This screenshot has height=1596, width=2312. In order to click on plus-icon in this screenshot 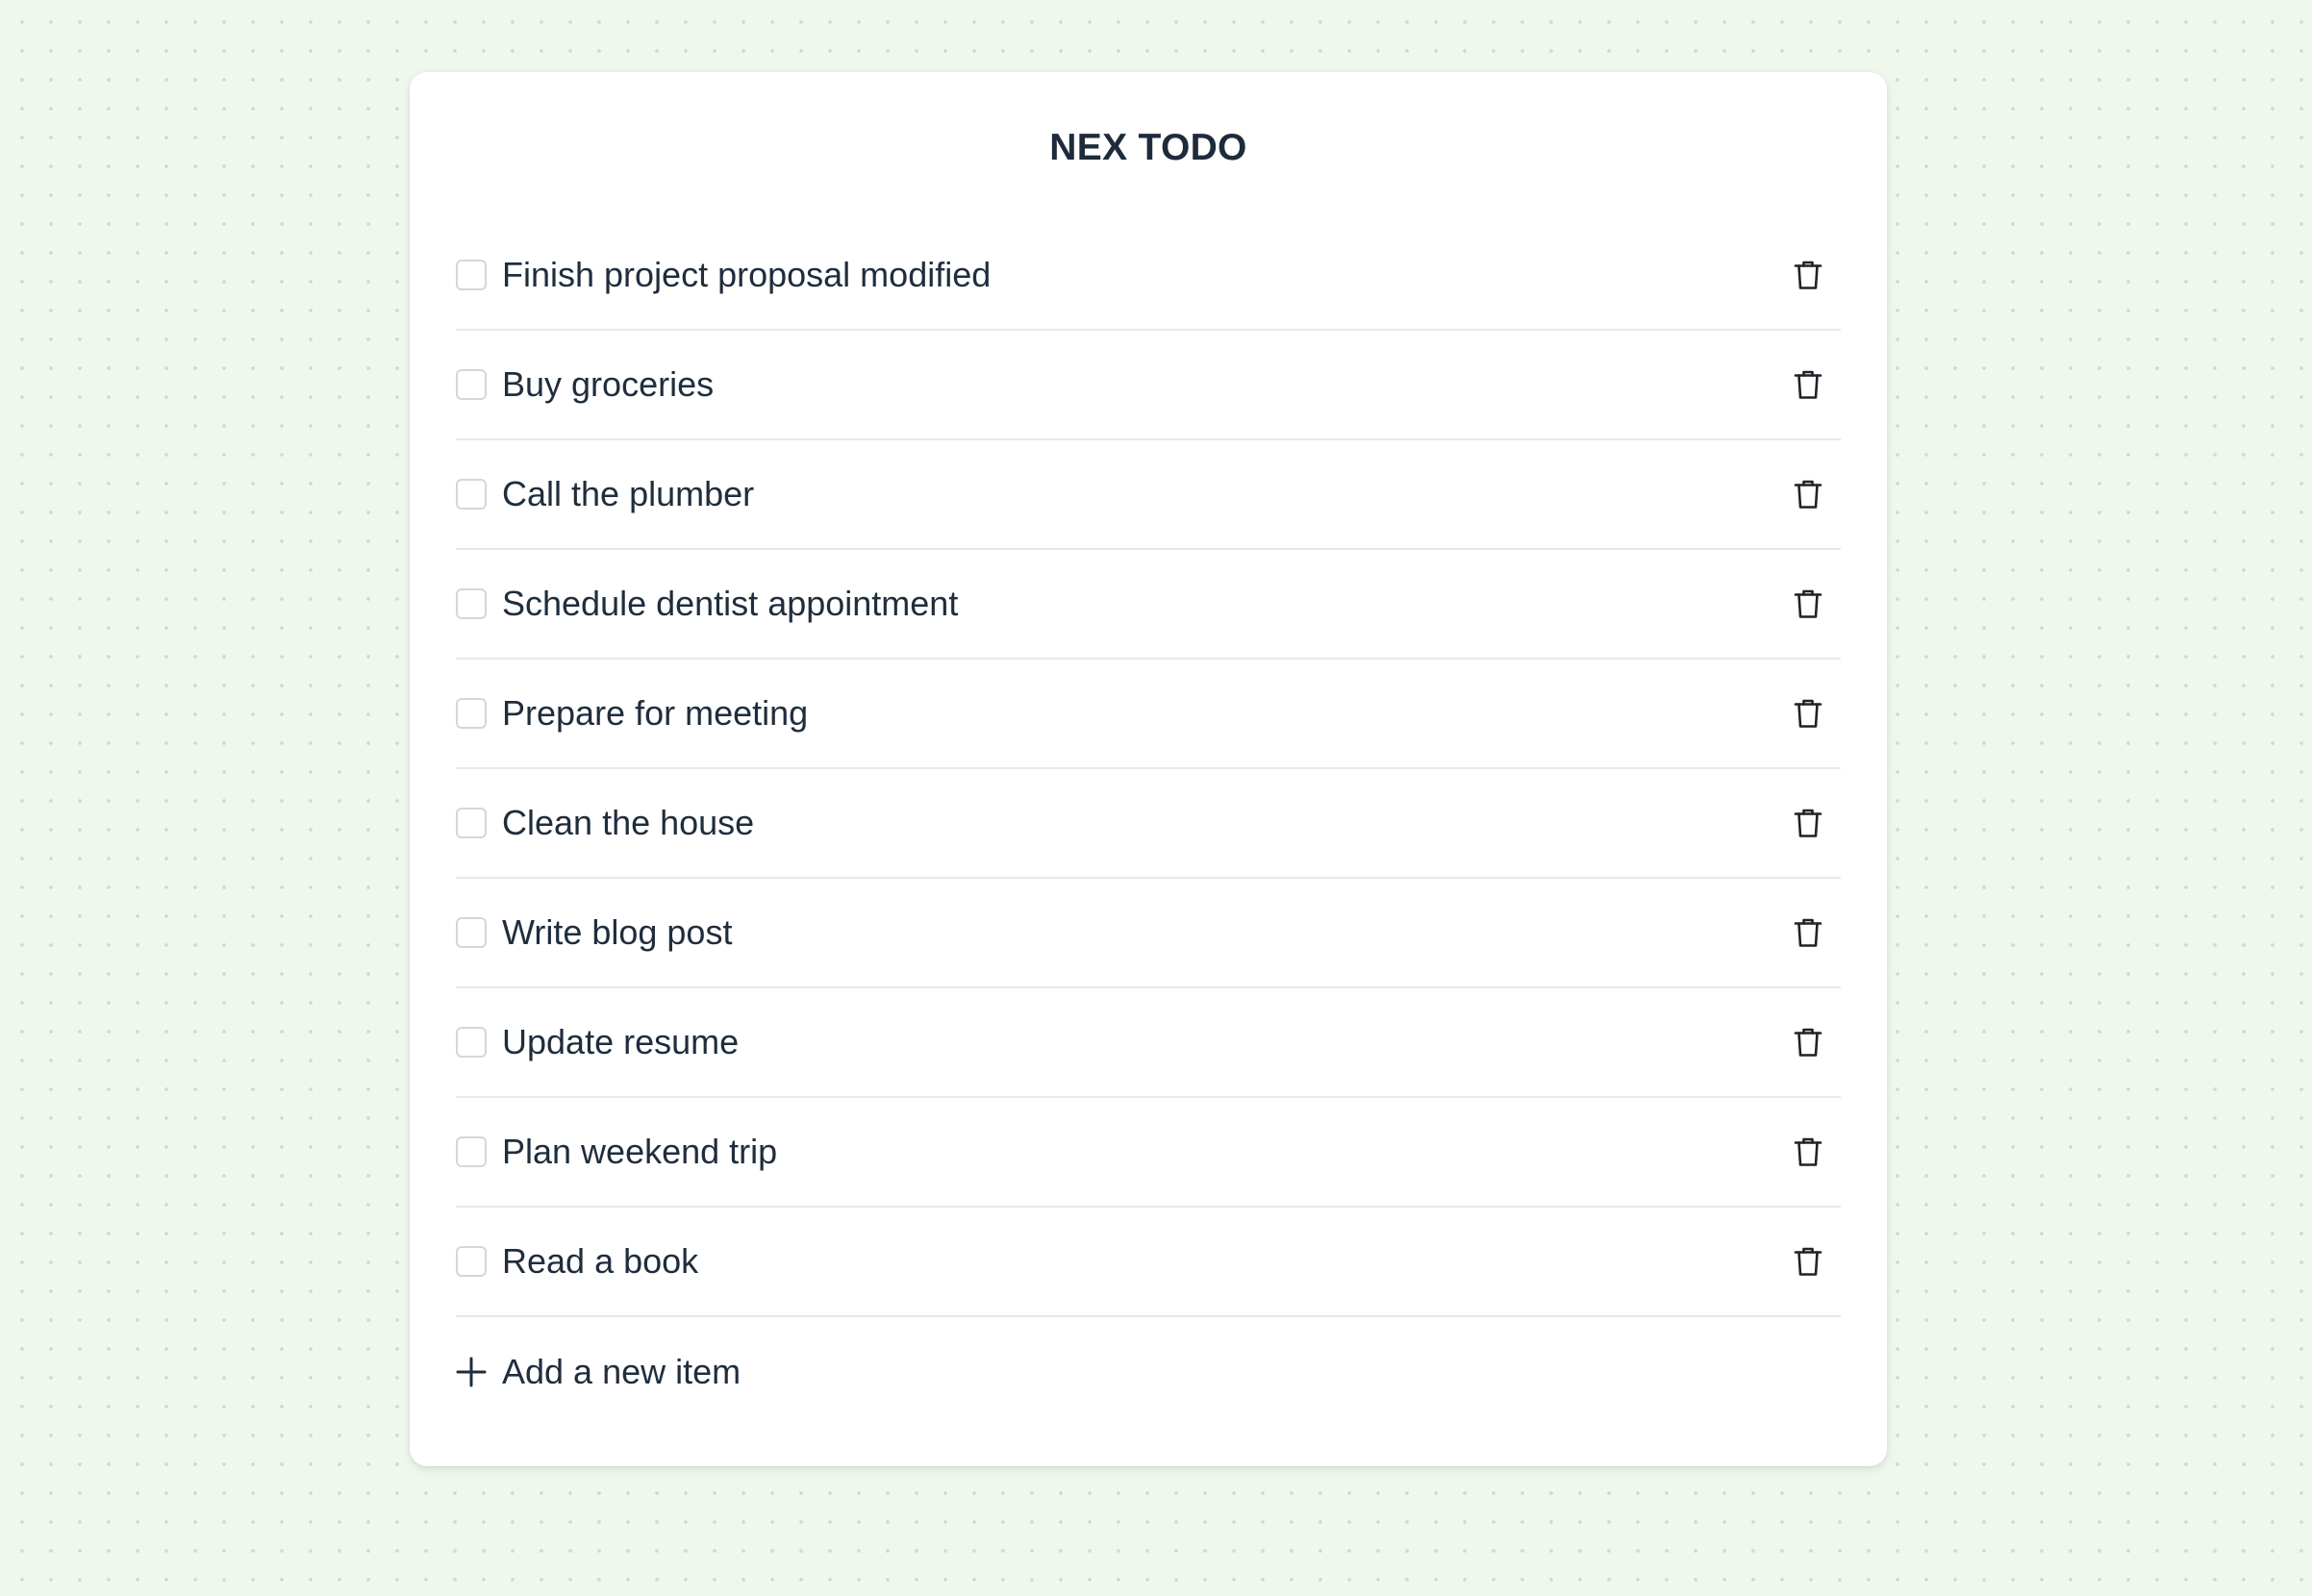, I will do `click(472, 1372)`.